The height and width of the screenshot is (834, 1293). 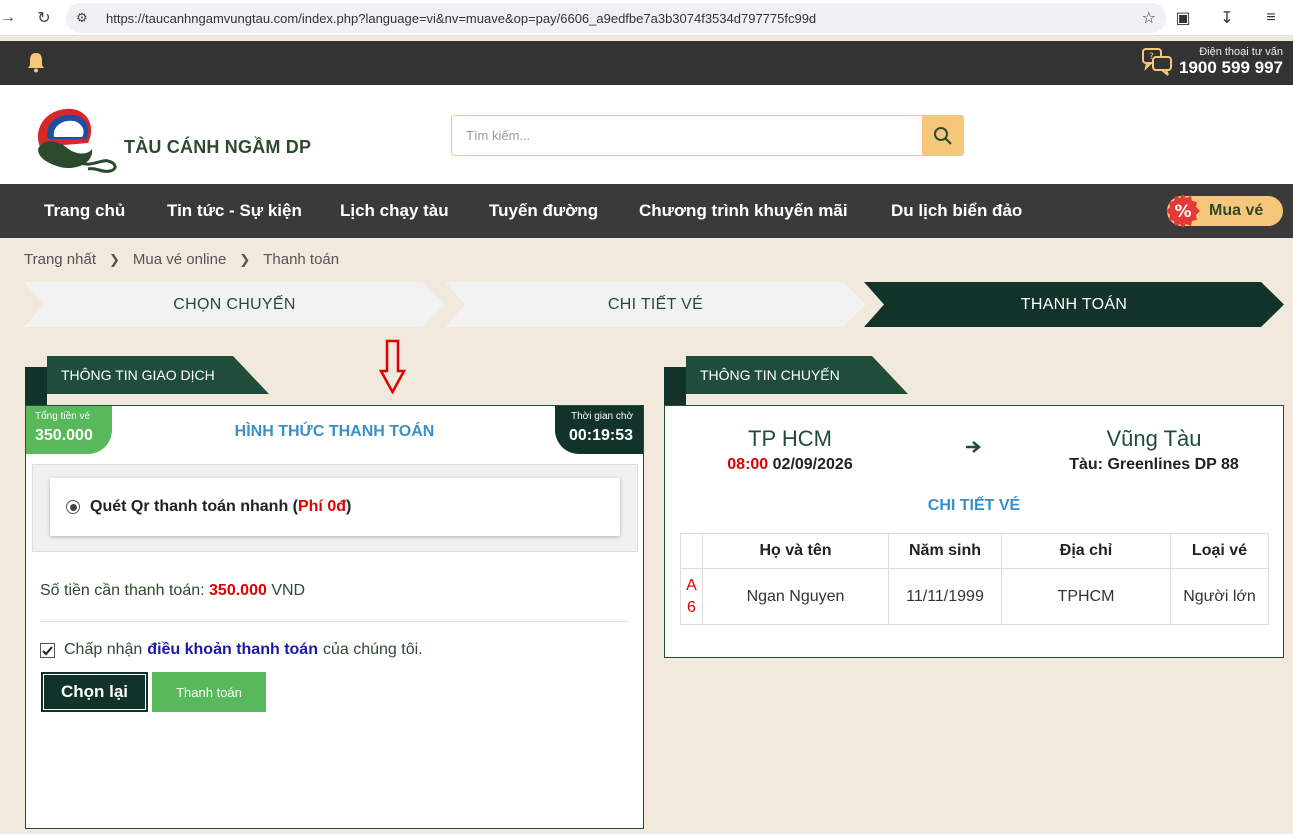 I want to click on nav-item-routes: Tuyến đường, so click(x=543, y=211).